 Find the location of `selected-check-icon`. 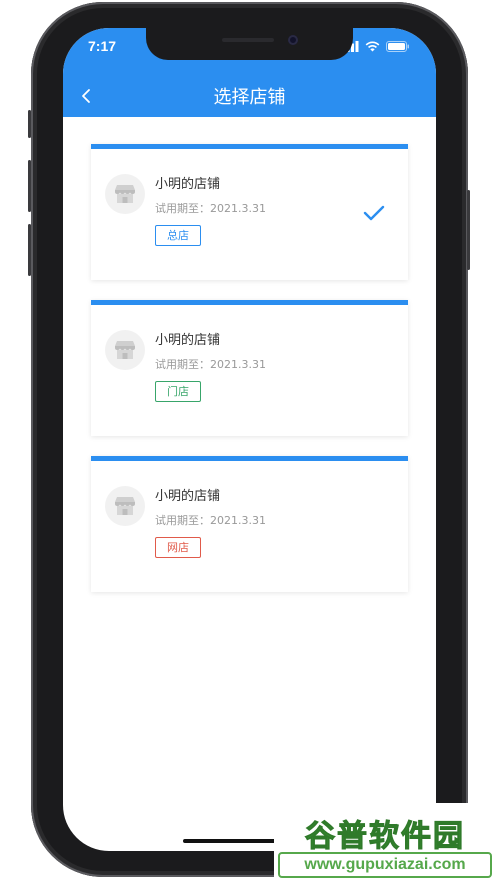

selected-check-icon is located at coordinates (374, 213).